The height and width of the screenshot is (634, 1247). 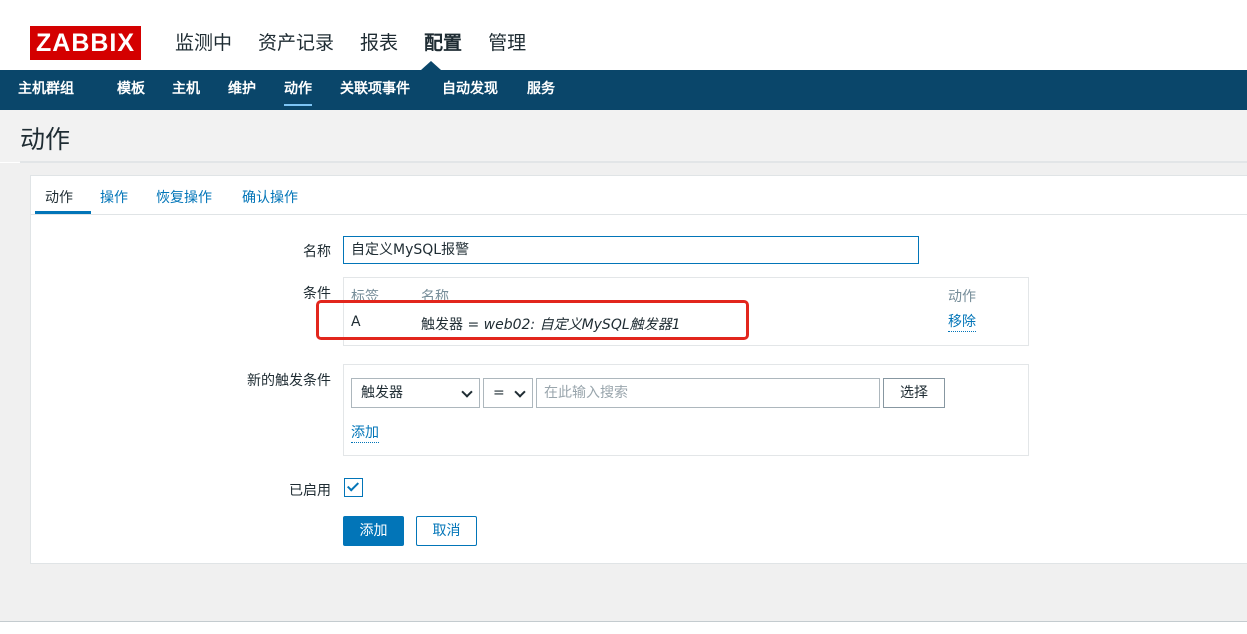 What do you see at coordinates (373, 531) in the screenshot?
I see `add-button: 添加` at bounding box center [373, 531].